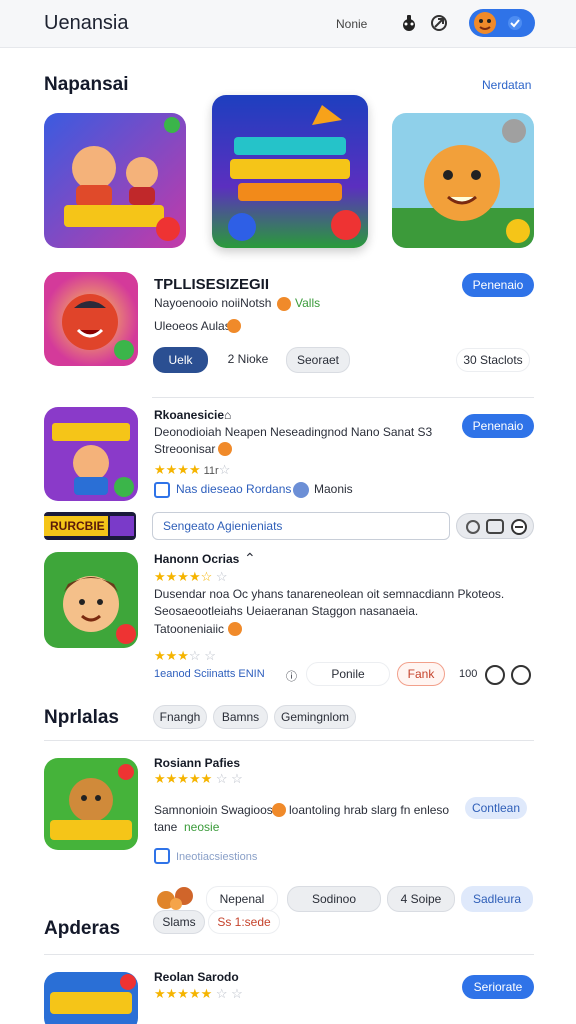  I want to click on item4-chip-4: Sadleura, so click(497, 899).